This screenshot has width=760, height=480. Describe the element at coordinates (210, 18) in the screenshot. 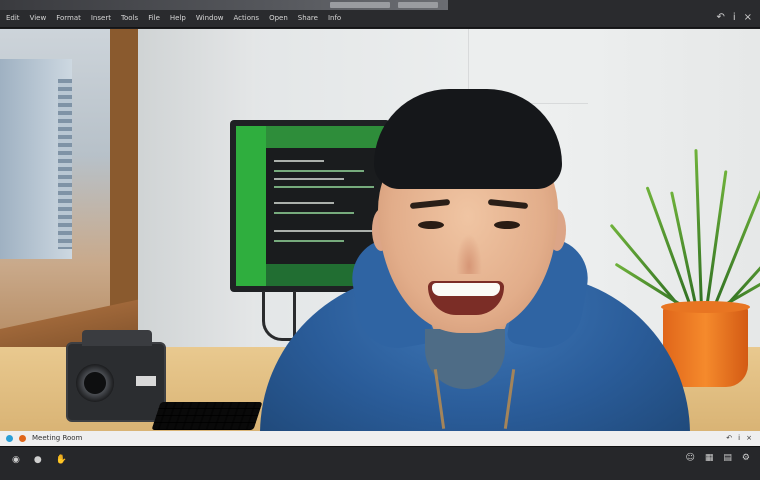

I see `menu-item: Window` at that location.